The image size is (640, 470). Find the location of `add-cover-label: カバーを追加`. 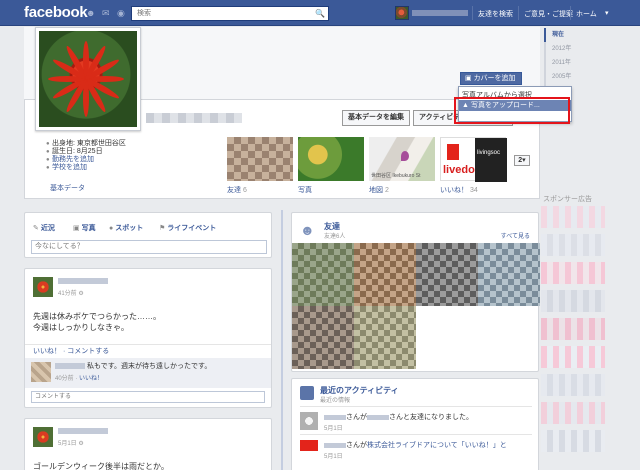

add-cover-label: カバーを追加 is located at coordinates (494, 78).